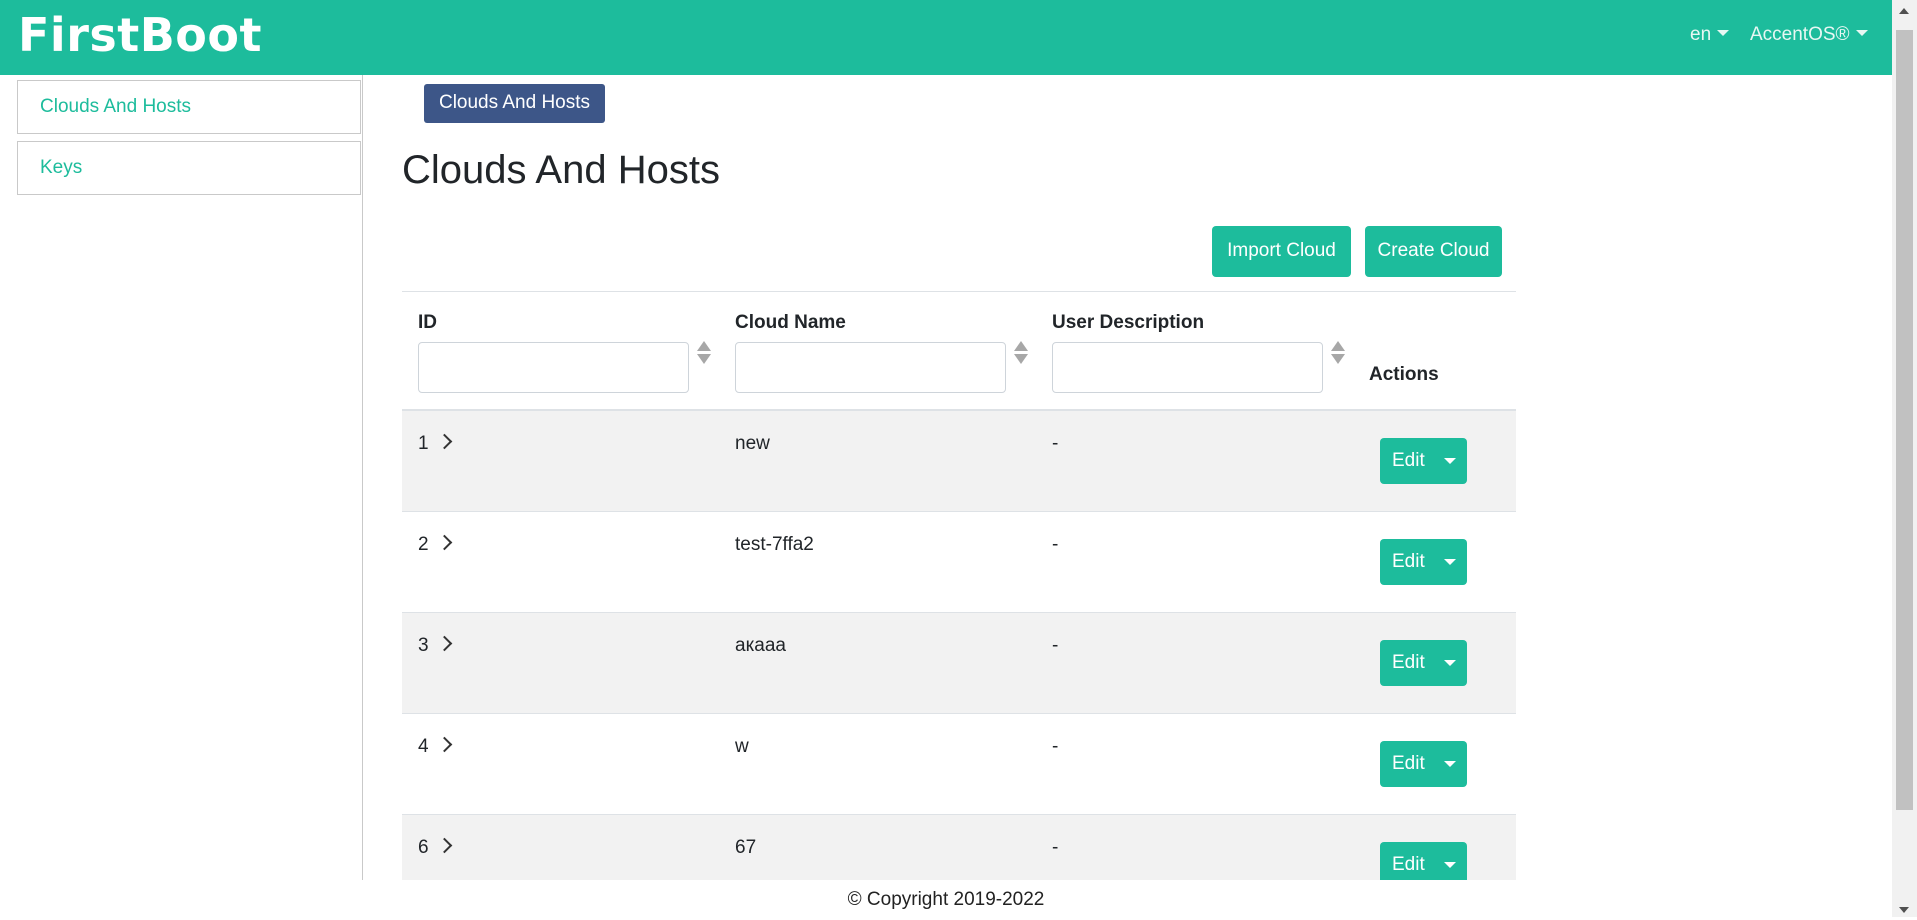 This screenshot has width=1917, height=920. I want to click on breadcrumb: Clouds And Hosts, so click(514, 103).